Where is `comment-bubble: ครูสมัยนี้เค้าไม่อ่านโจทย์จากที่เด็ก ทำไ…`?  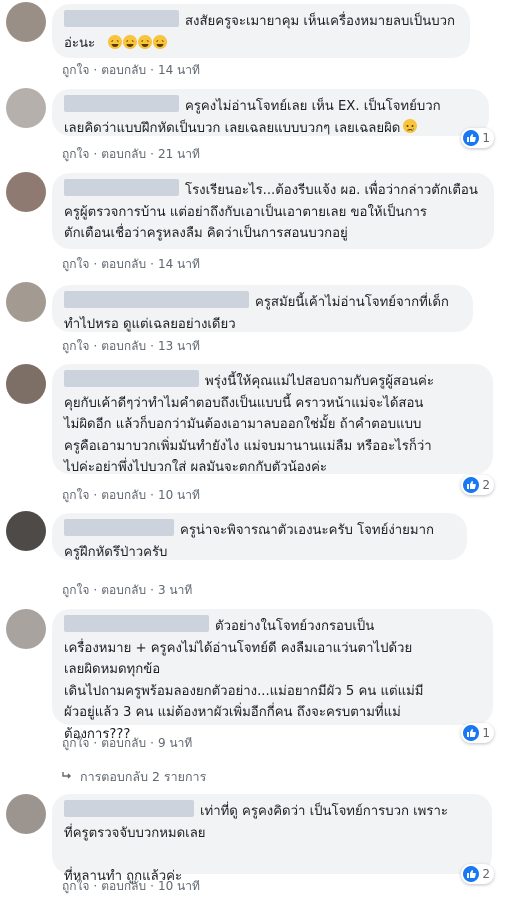
comment-bubble: ครูสมัยนี้เค้าไม่อ่านโจทย์จากที่เด็ก ทำไ… is located at coordinates (262, 308).